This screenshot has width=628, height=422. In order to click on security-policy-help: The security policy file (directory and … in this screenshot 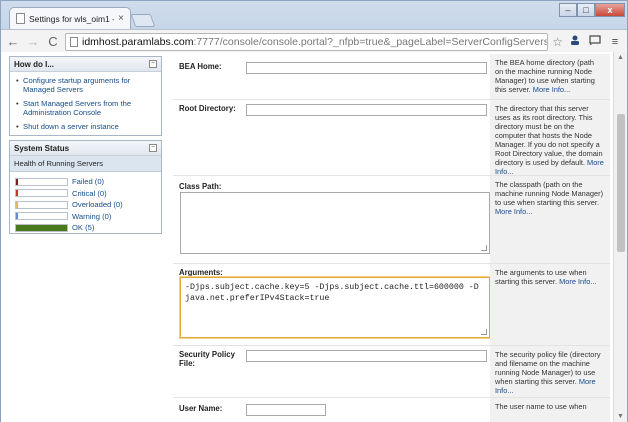, I will do `click(550, 371)`.